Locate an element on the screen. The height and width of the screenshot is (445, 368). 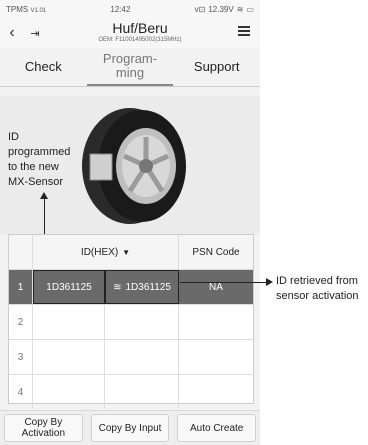
header-title-block: Huf/Beru OEM: F11001495002(315MHz) is located at coordinates (140, 31).